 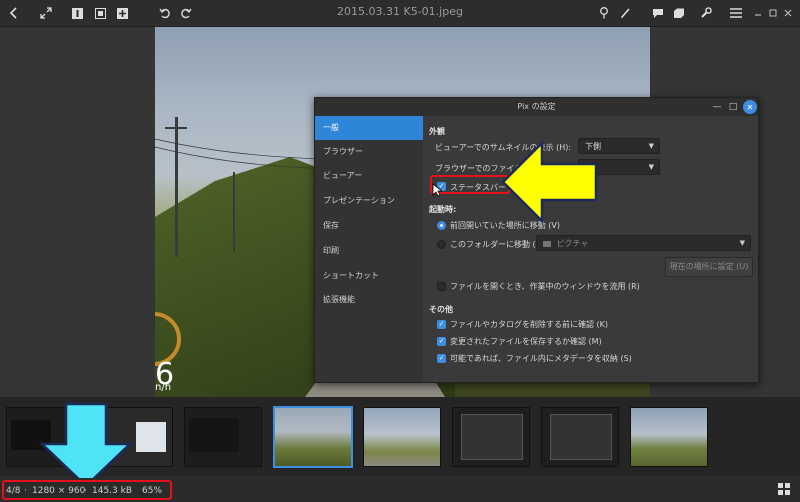 What do you see at coordinates (86, 445) in the screenshot?
I see `cyan-arrow-icon` at bounding box center [86, 445].